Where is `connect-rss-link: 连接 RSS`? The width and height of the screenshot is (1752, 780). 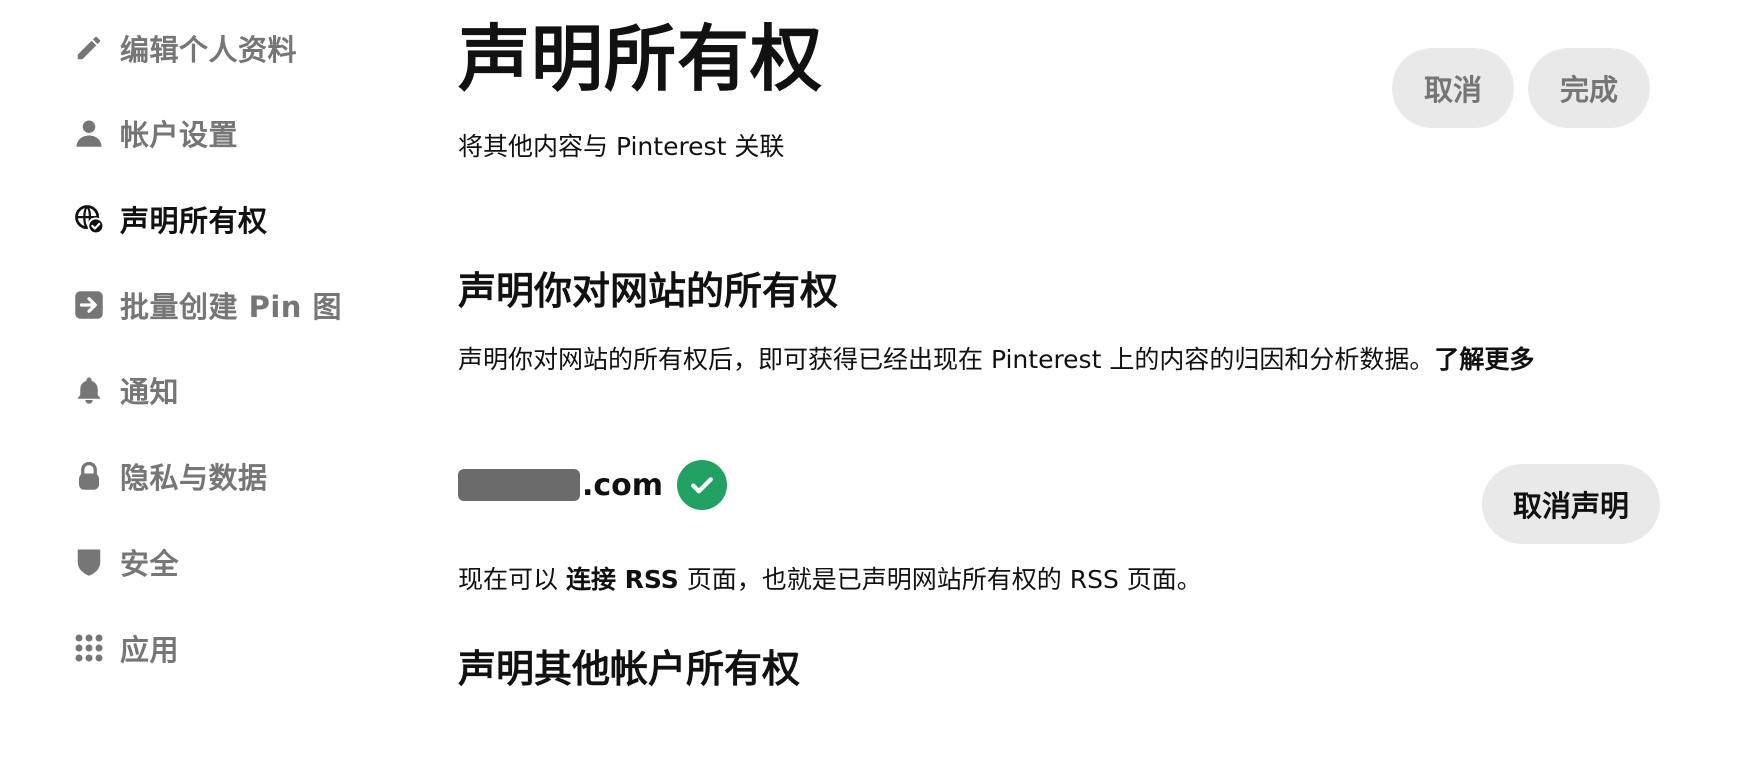 connect-rss-link: 连接 RSS is located at coordinates (622, 579).